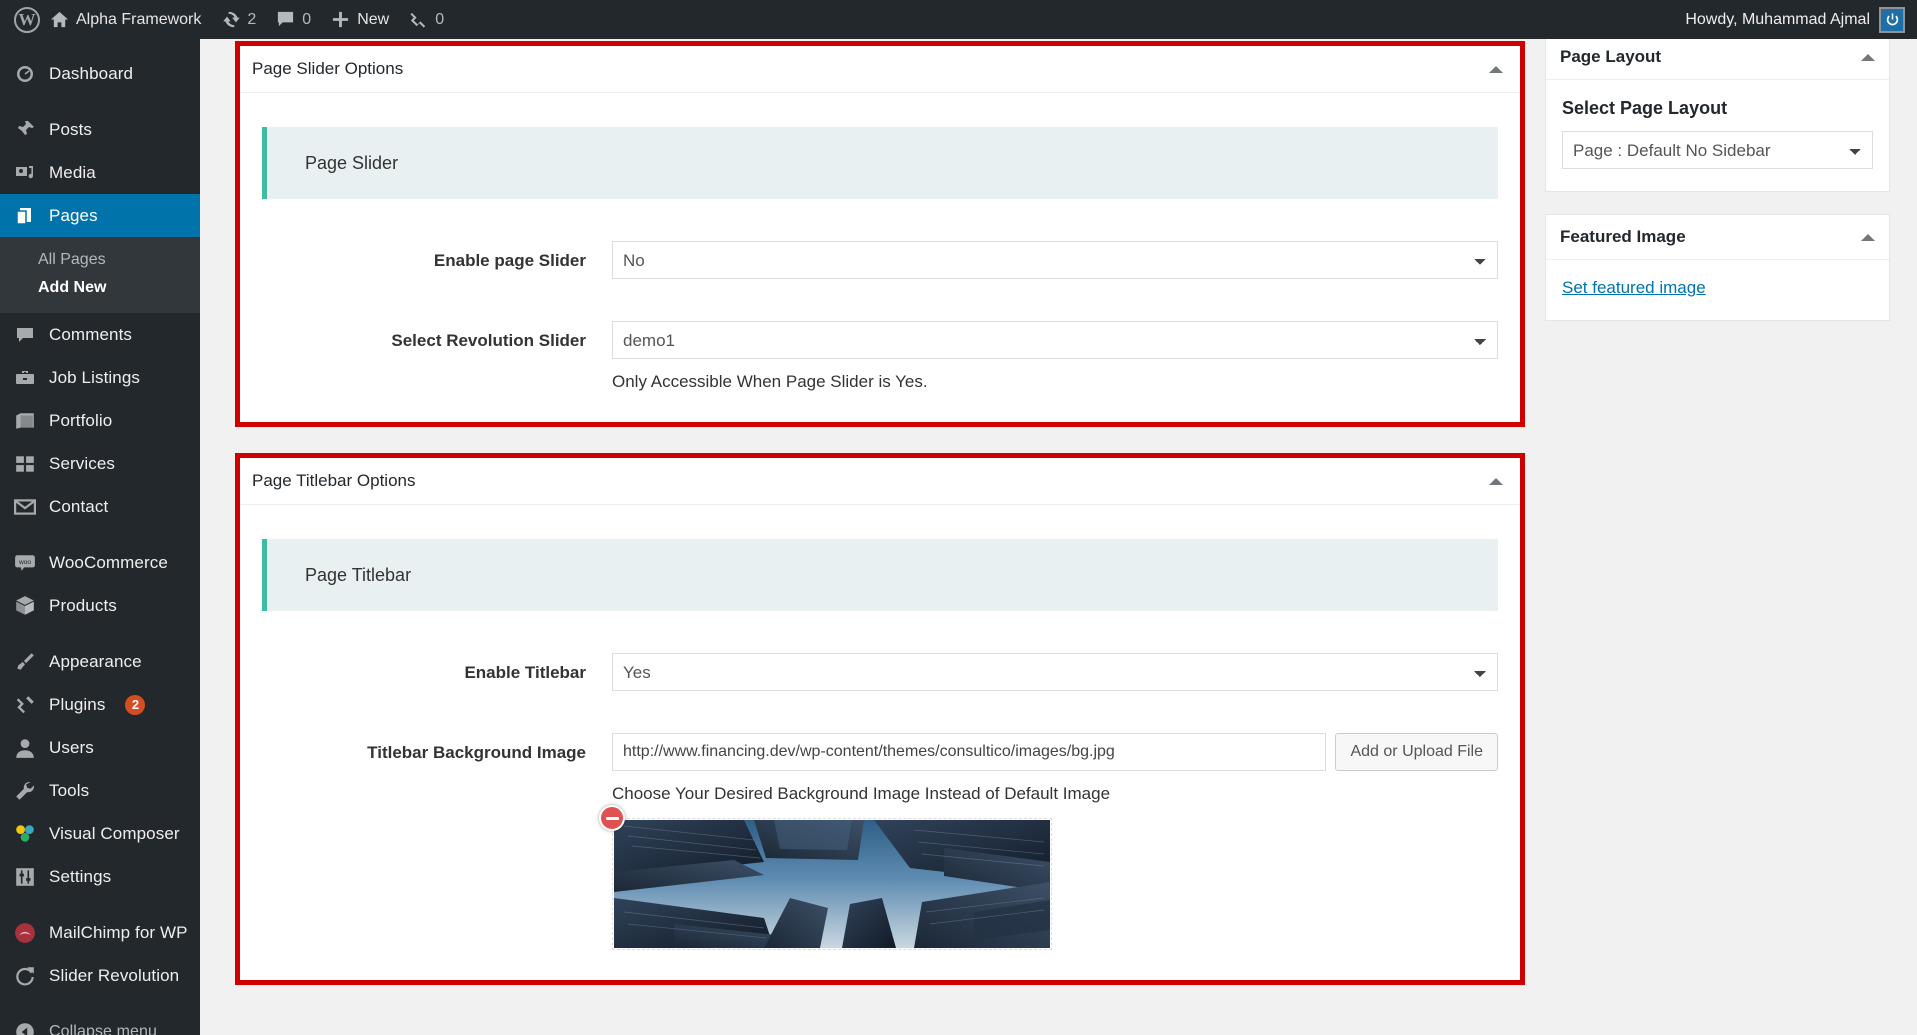  What do you see at coordinates (880, 481) in the screenshot?
I see `page-titlebar-panel-header: Page Titlebar Options` at bounding box center [880, 481].